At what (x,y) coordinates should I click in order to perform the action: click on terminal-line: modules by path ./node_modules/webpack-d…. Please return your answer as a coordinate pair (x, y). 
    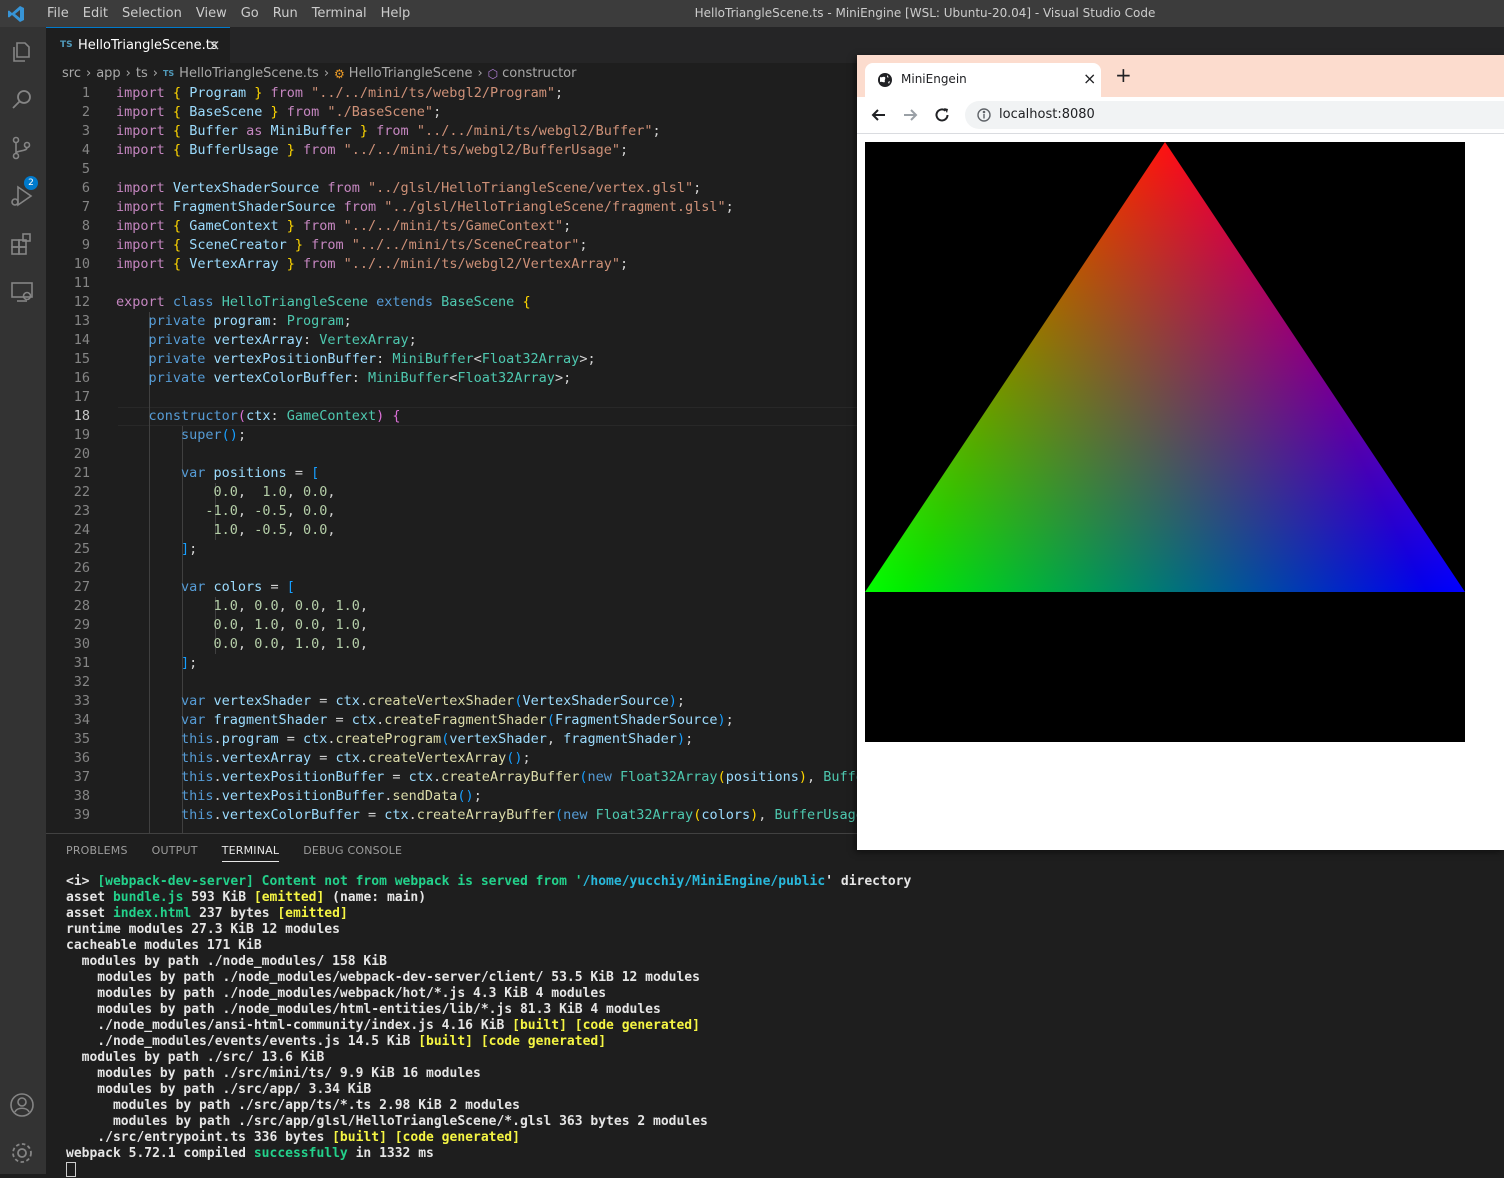
    Looking at the image, I should click on (383, 977).